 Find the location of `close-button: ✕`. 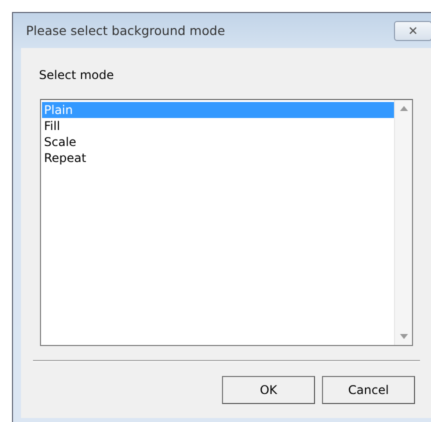

close-button: ✕ is located at coordinates (412, 30).